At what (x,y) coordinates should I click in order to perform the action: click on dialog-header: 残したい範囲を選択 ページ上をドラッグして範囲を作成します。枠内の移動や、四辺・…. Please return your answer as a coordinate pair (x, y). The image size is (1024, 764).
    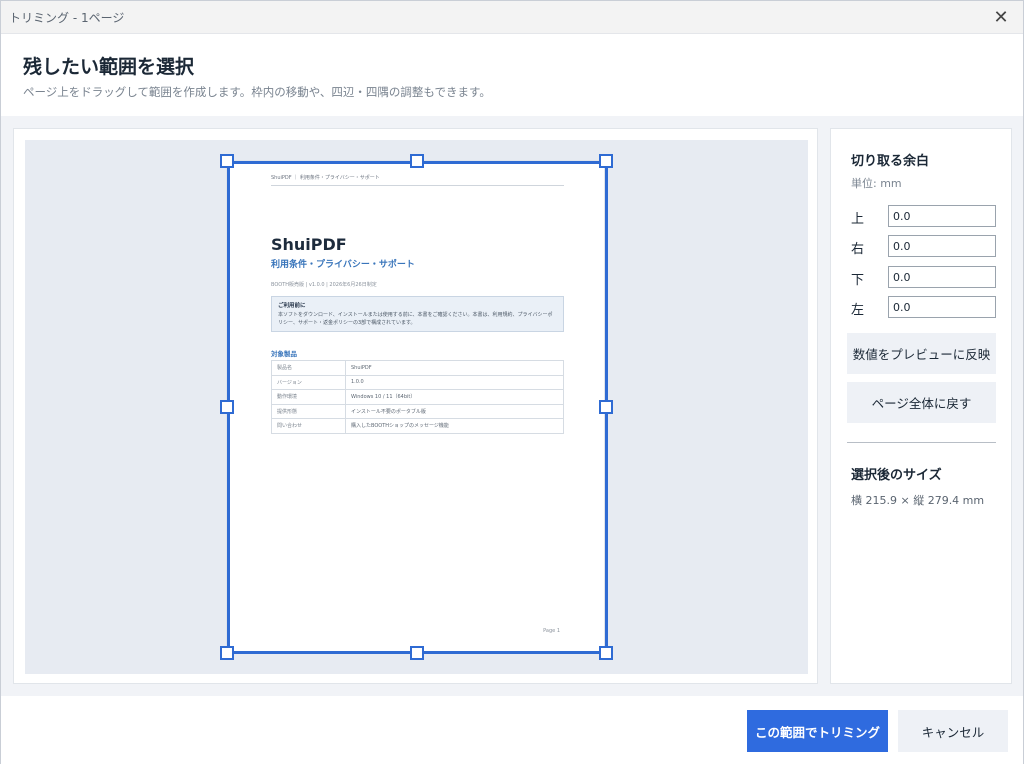
    Looking at the image, I should click on (512, 75).